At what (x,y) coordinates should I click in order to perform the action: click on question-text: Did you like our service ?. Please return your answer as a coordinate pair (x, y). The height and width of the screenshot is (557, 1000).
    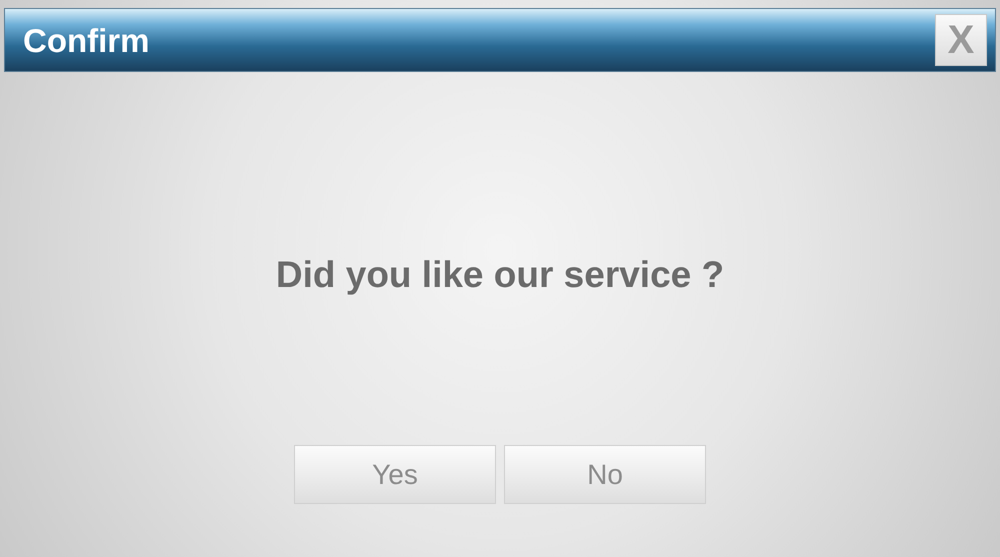
    Looking at the image, I should click on (500, 274).